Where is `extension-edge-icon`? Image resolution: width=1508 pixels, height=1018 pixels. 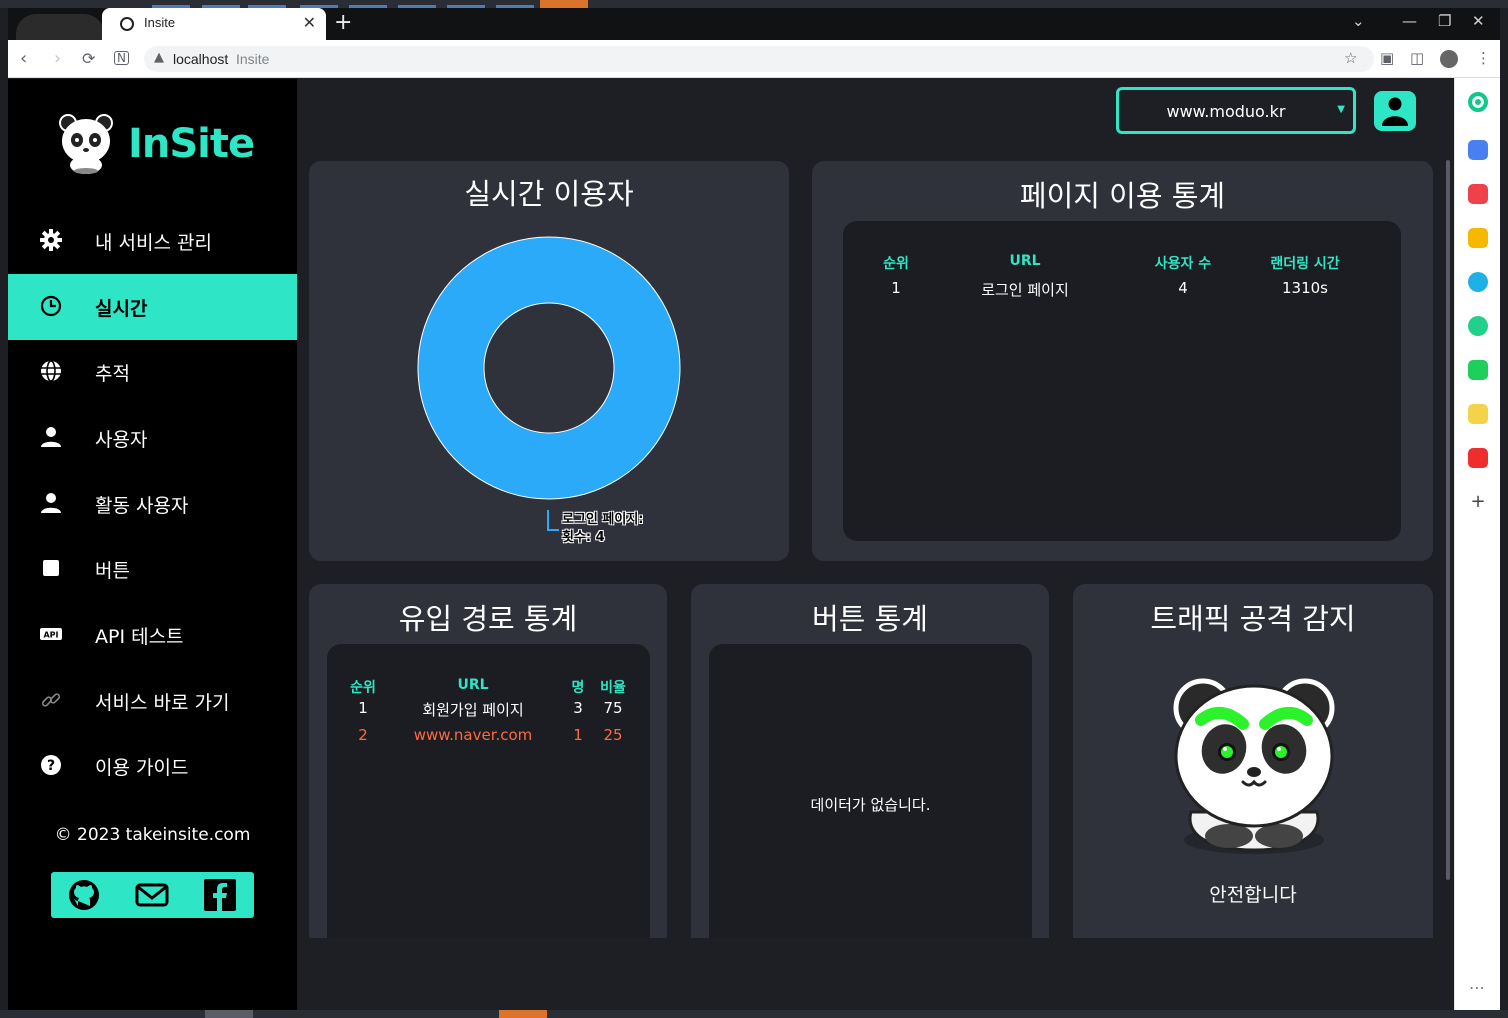 extension-edge-icon is located at coordinates (1478, 282).